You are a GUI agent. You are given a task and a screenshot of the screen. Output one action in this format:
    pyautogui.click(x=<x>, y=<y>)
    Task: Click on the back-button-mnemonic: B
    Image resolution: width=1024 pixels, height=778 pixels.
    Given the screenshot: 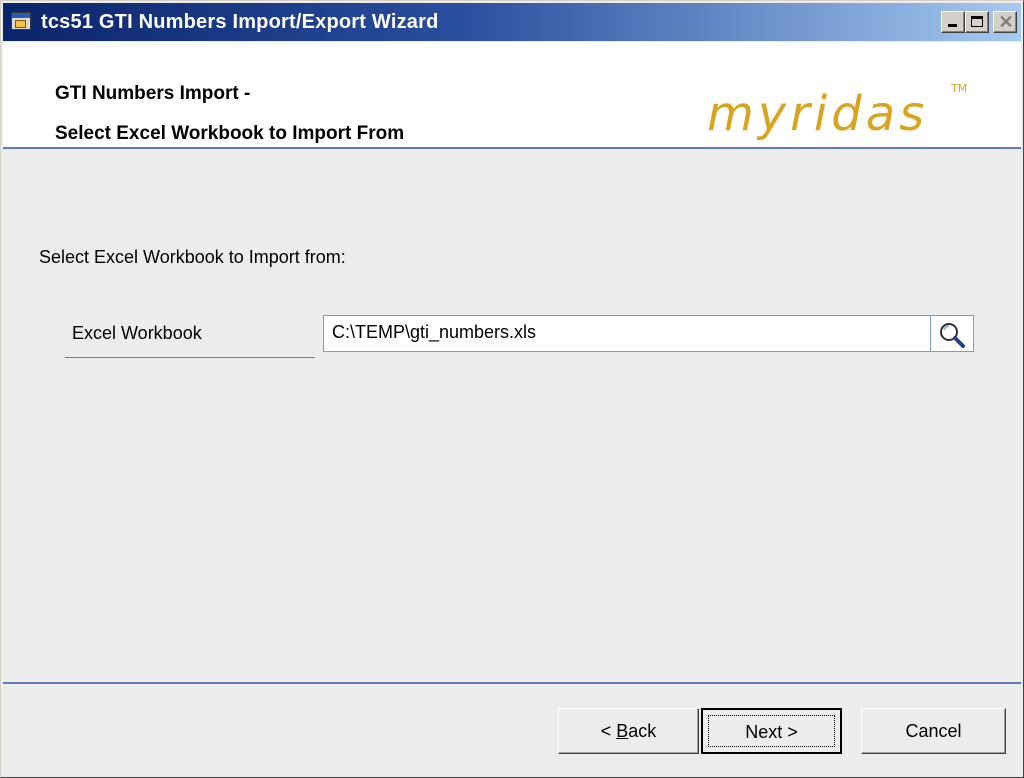 What is the action you would take?
    pyautogui.click(x=622, y=731)
    